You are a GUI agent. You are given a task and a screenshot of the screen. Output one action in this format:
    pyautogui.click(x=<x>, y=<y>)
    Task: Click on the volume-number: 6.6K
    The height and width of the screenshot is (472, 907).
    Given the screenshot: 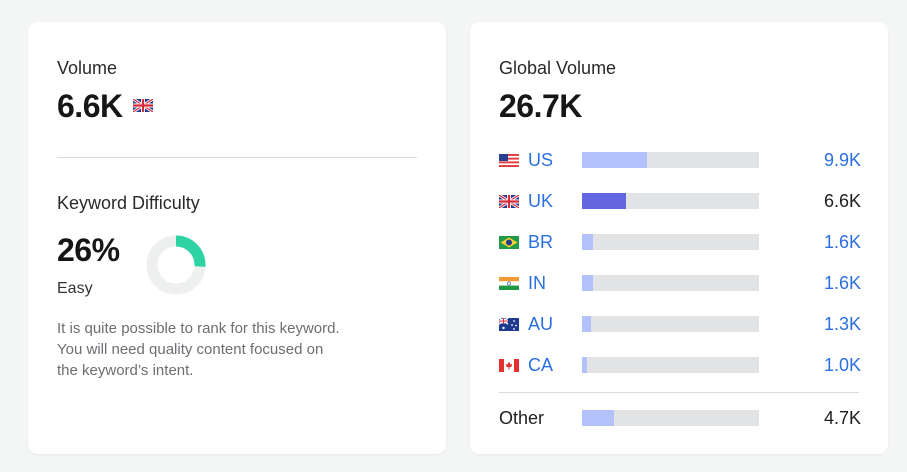 What is the action you would take?
    pyautogui.click(x=90, y=106)
    